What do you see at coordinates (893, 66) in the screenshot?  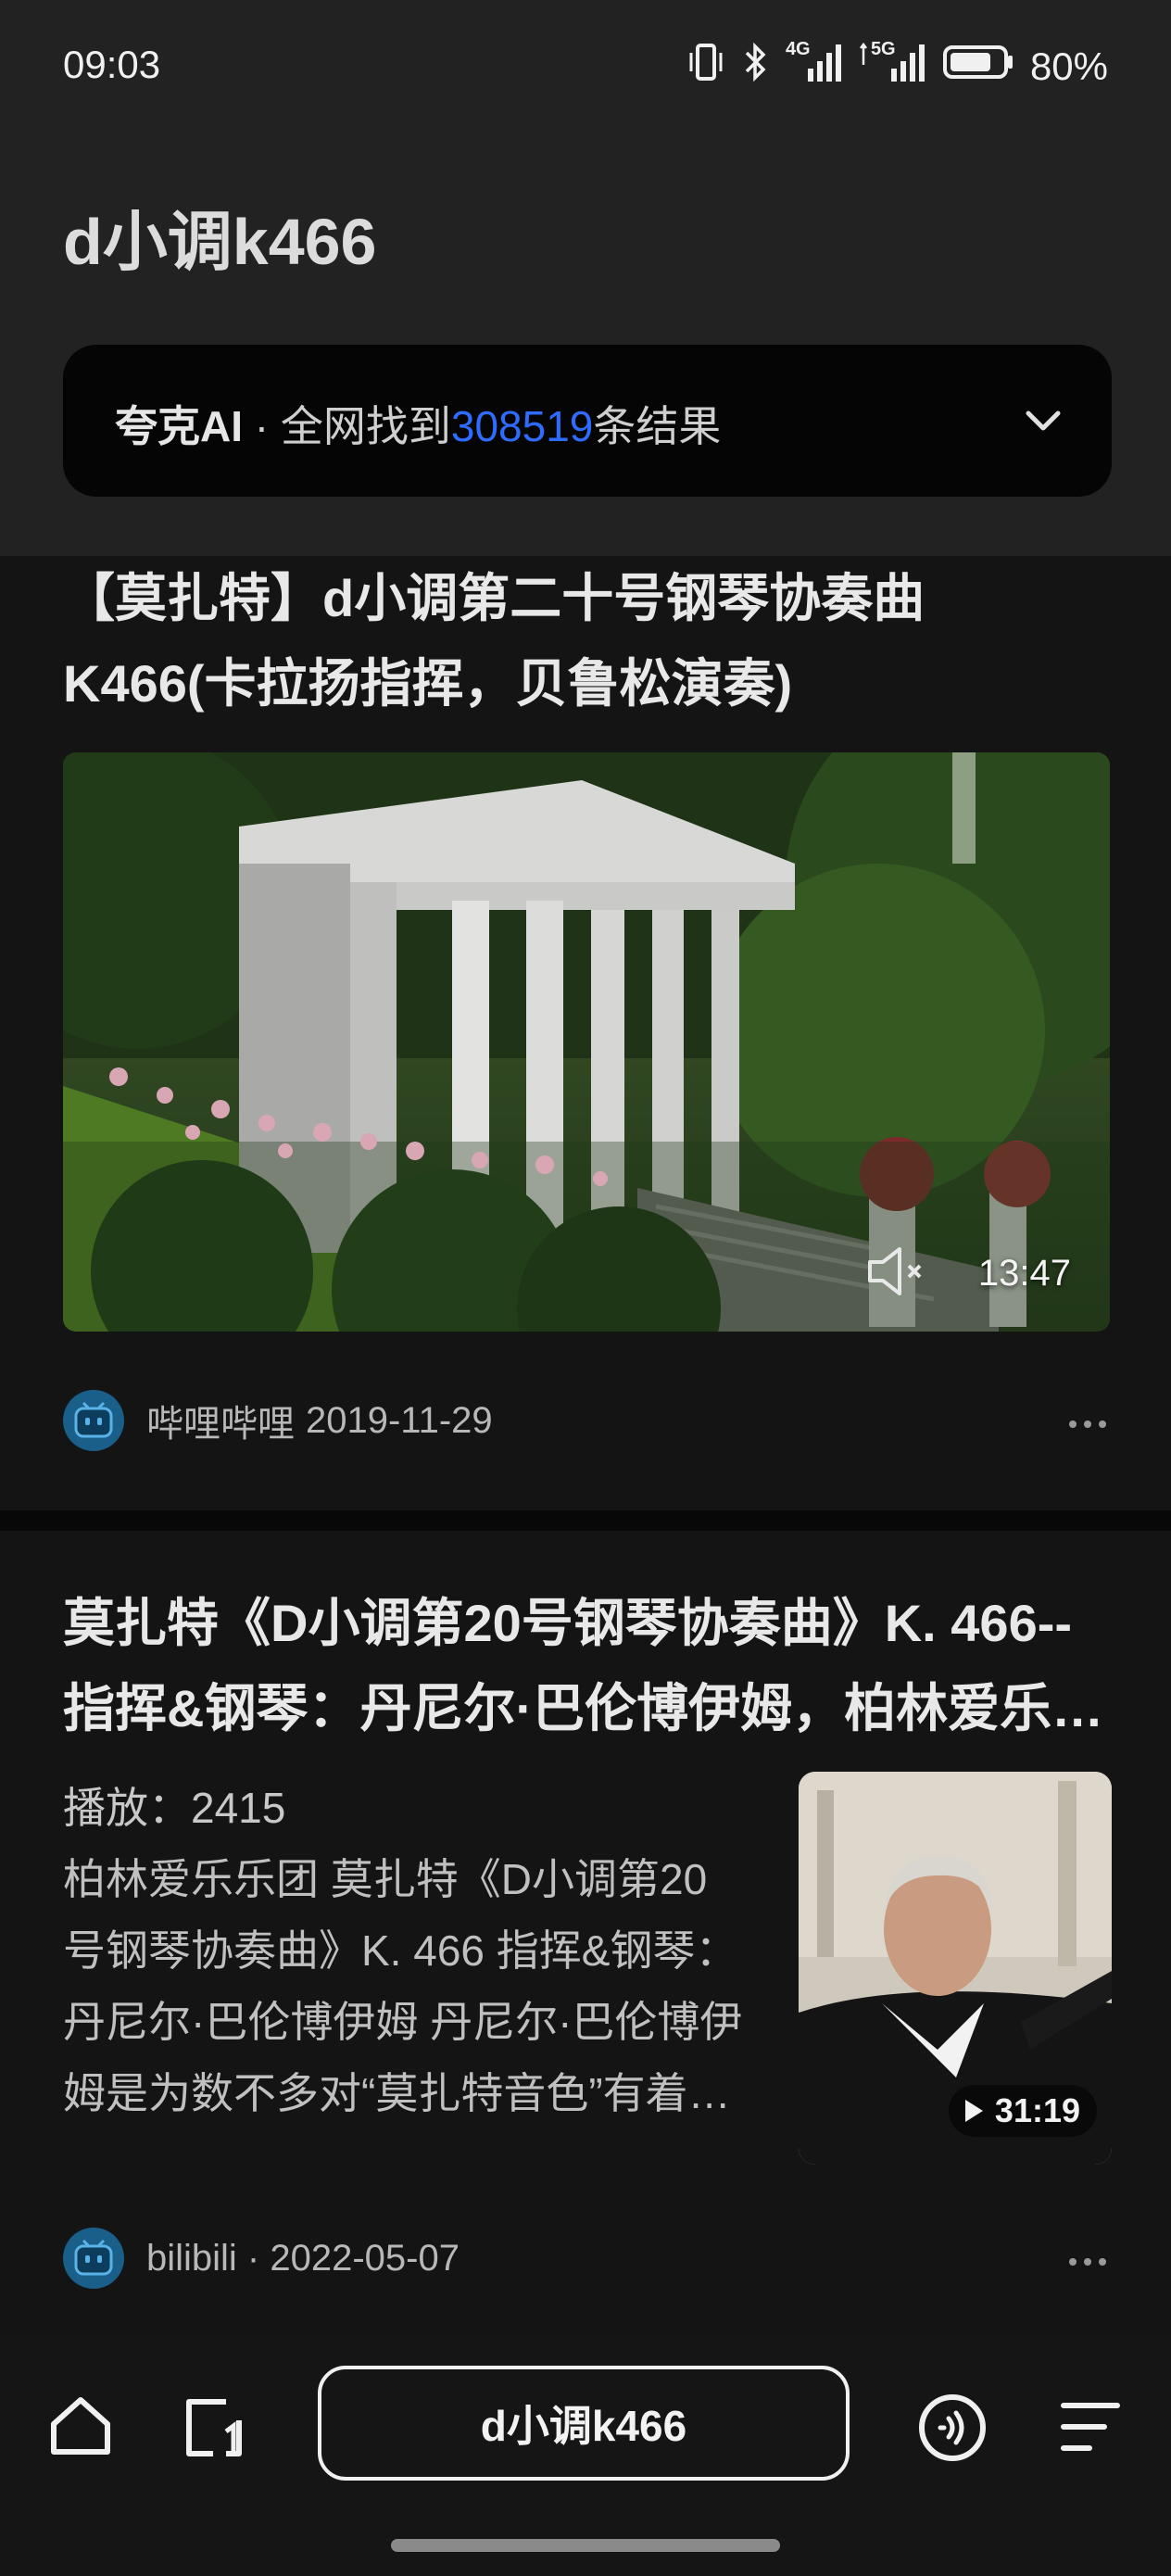 I see `signal-5g-icon: 5G` at bounding box center [893, 66].